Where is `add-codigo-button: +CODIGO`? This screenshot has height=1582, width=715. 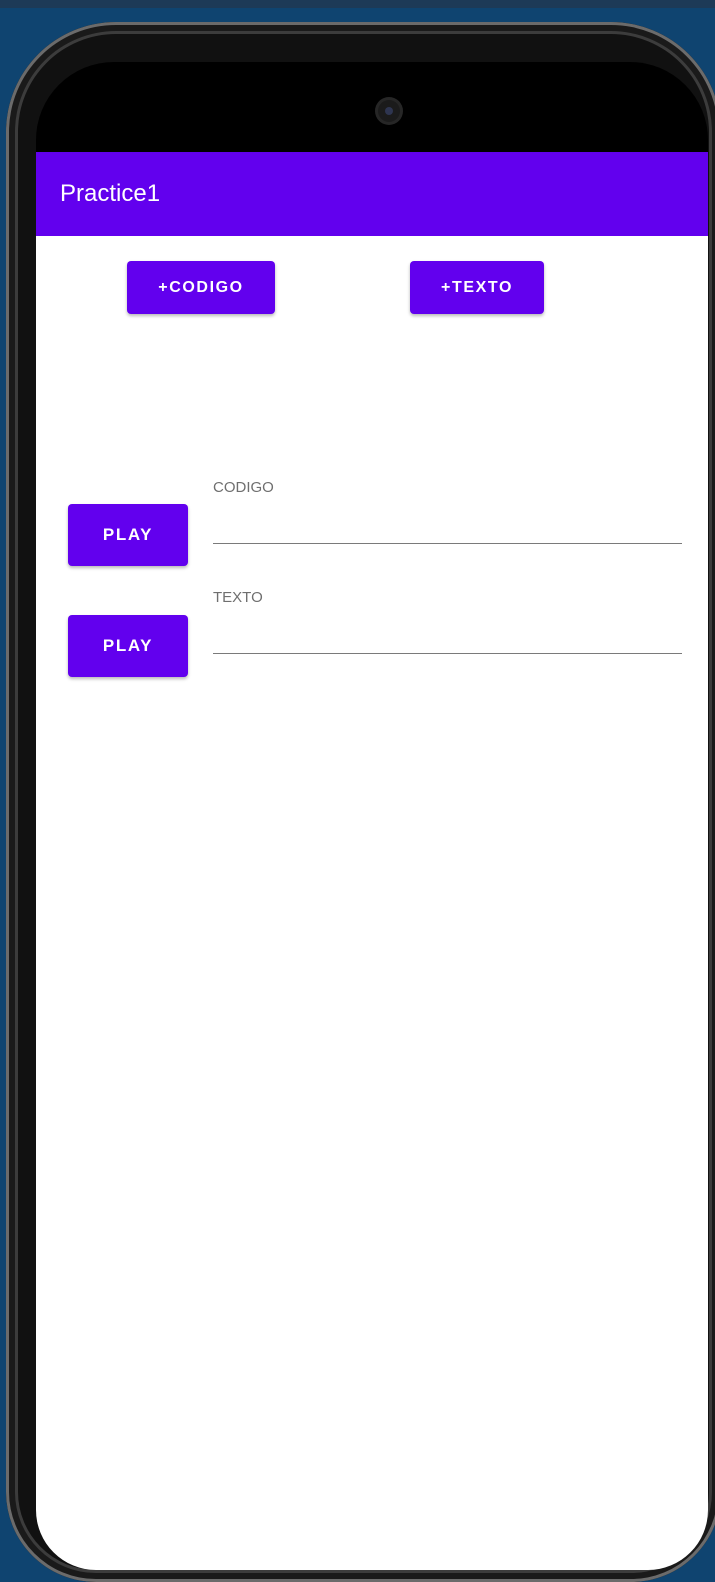
add-codigo-button: +CODIGO is located at coordinates (201, 287).